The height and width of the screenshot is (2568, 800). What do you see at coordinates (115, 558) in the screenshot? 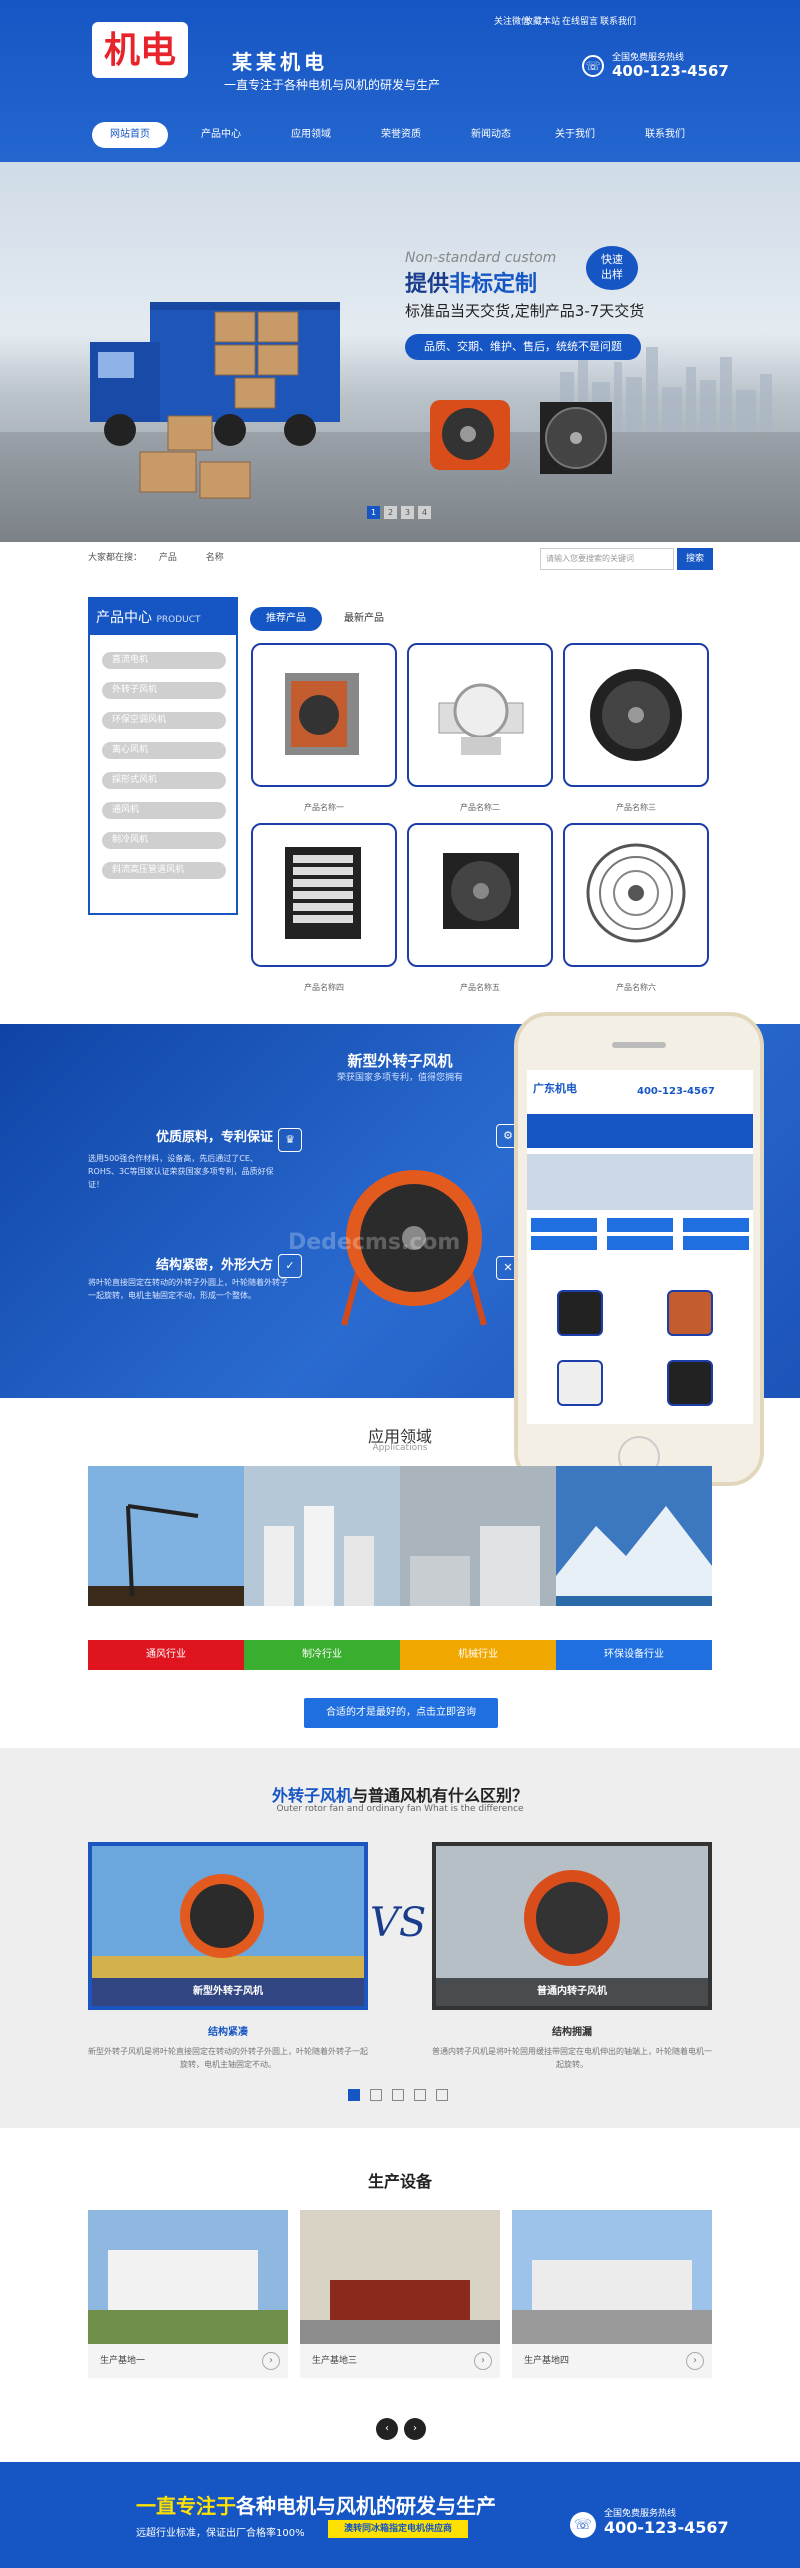
I see `hot-search-label: 大家都在搜：` at bounding box center [115, 558].